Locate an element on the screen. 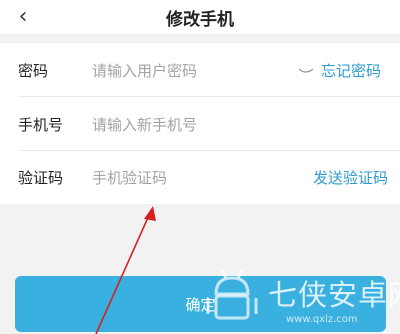 This screenshot has height=334, width=400. forgot-password-link: 忘记密码 is located at coordinates (351, 70).